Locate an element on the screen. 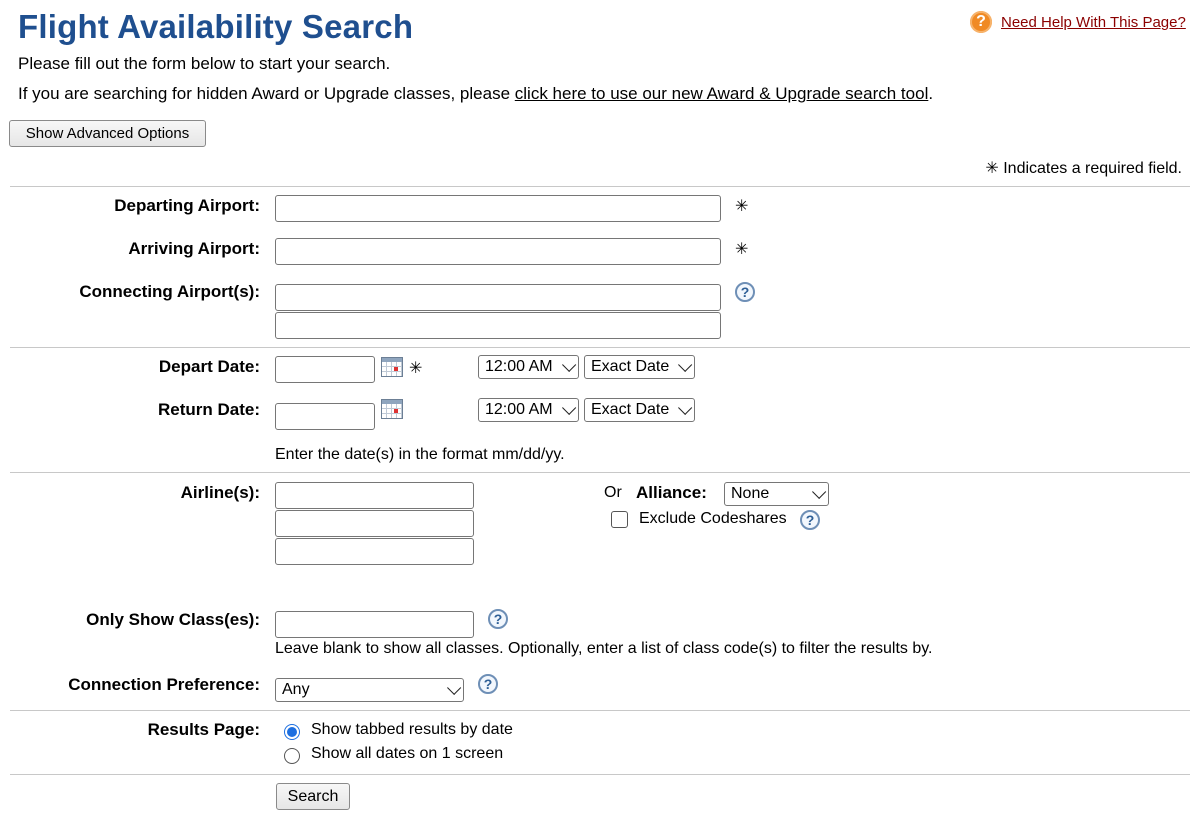 This screenshot has height=818, width=1200. all-dates-label: Show all dates on 1 screen is located at coordinates (407, 753).